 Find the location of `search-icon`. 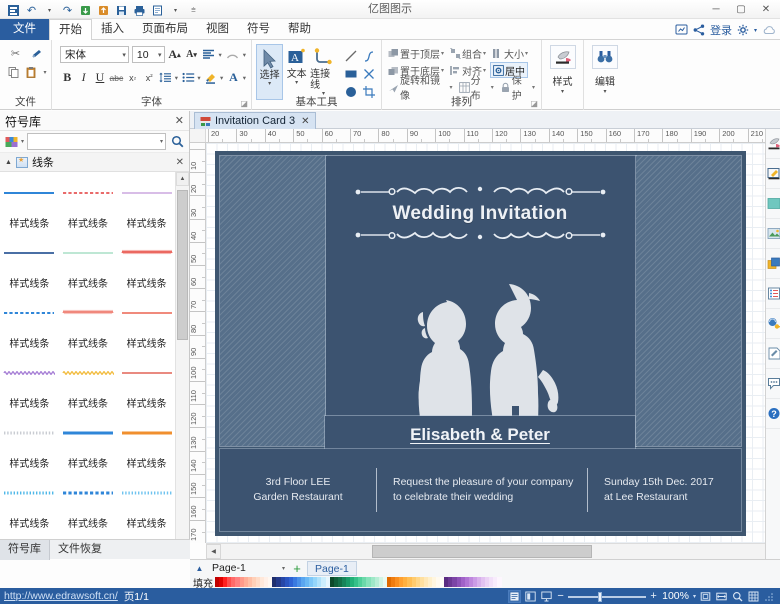

search-icon is located at coordinates (177, 141).